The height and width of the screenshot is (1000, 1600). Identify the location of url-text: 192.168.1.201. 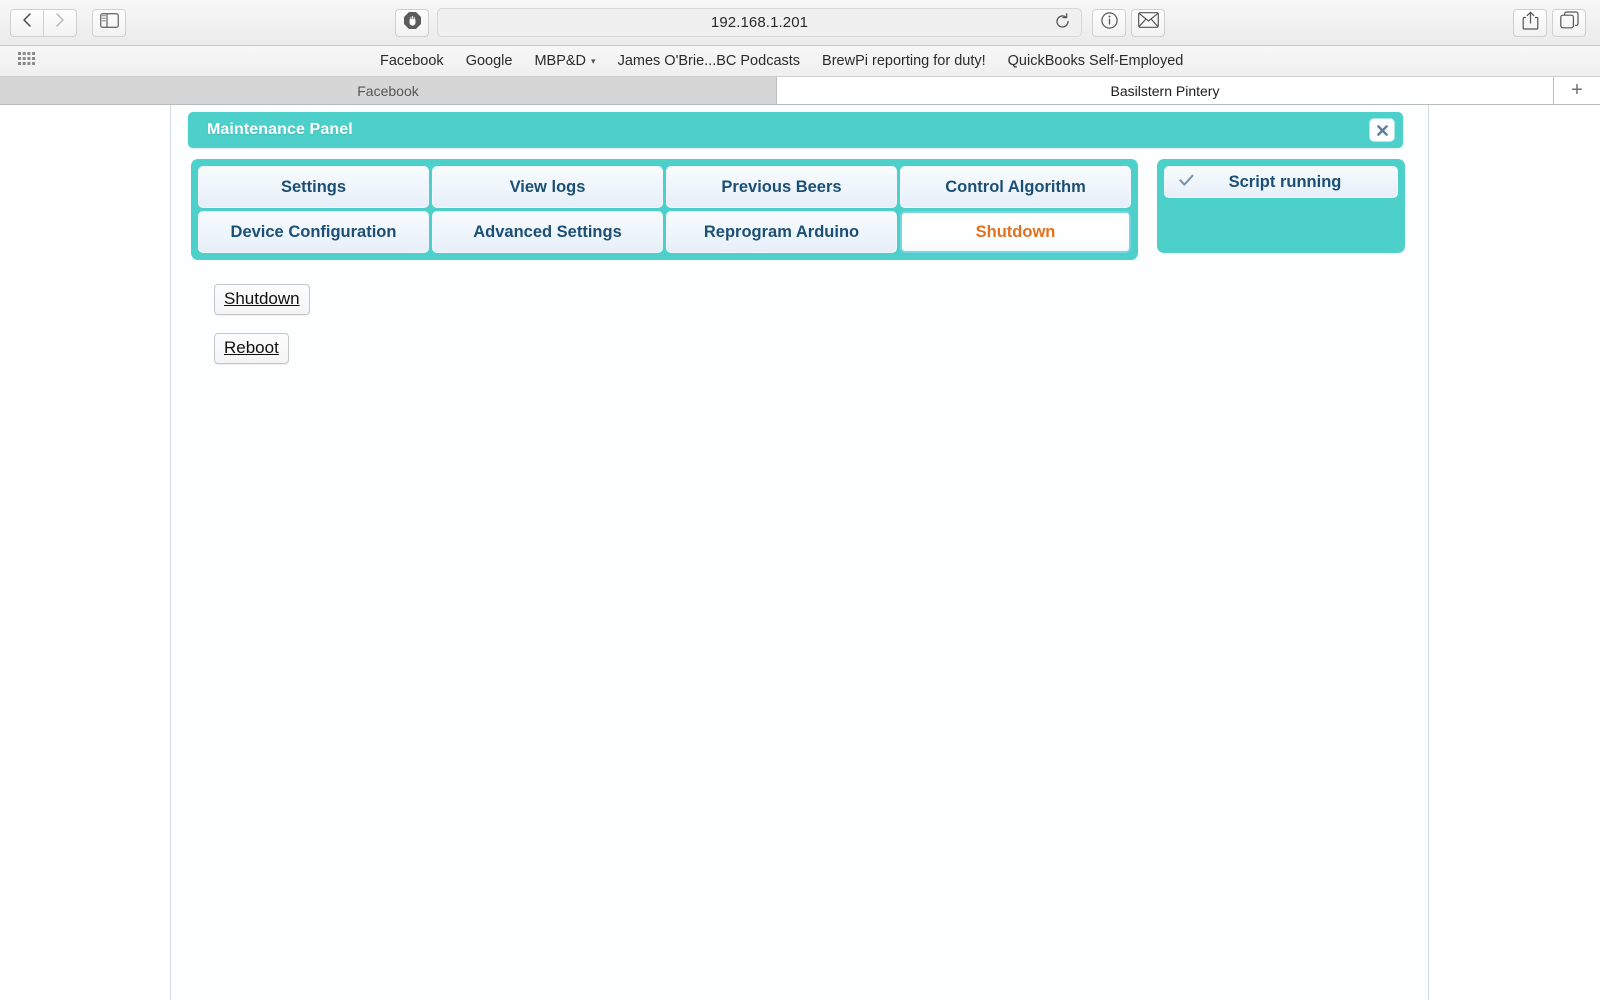
(759, 22).